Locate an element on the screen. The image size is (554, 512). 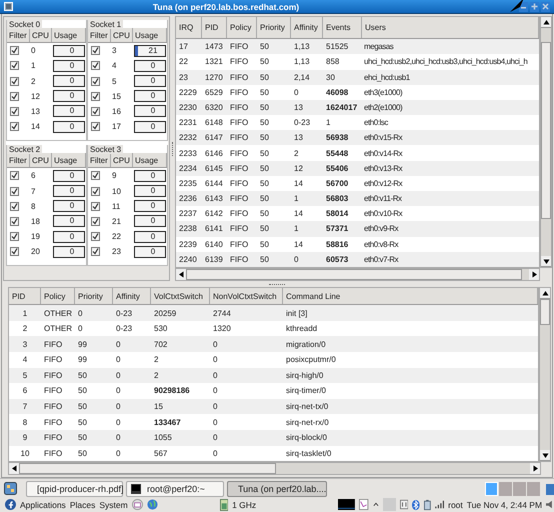
table-cell-text: 60573 is located at coordinates (337, 259).